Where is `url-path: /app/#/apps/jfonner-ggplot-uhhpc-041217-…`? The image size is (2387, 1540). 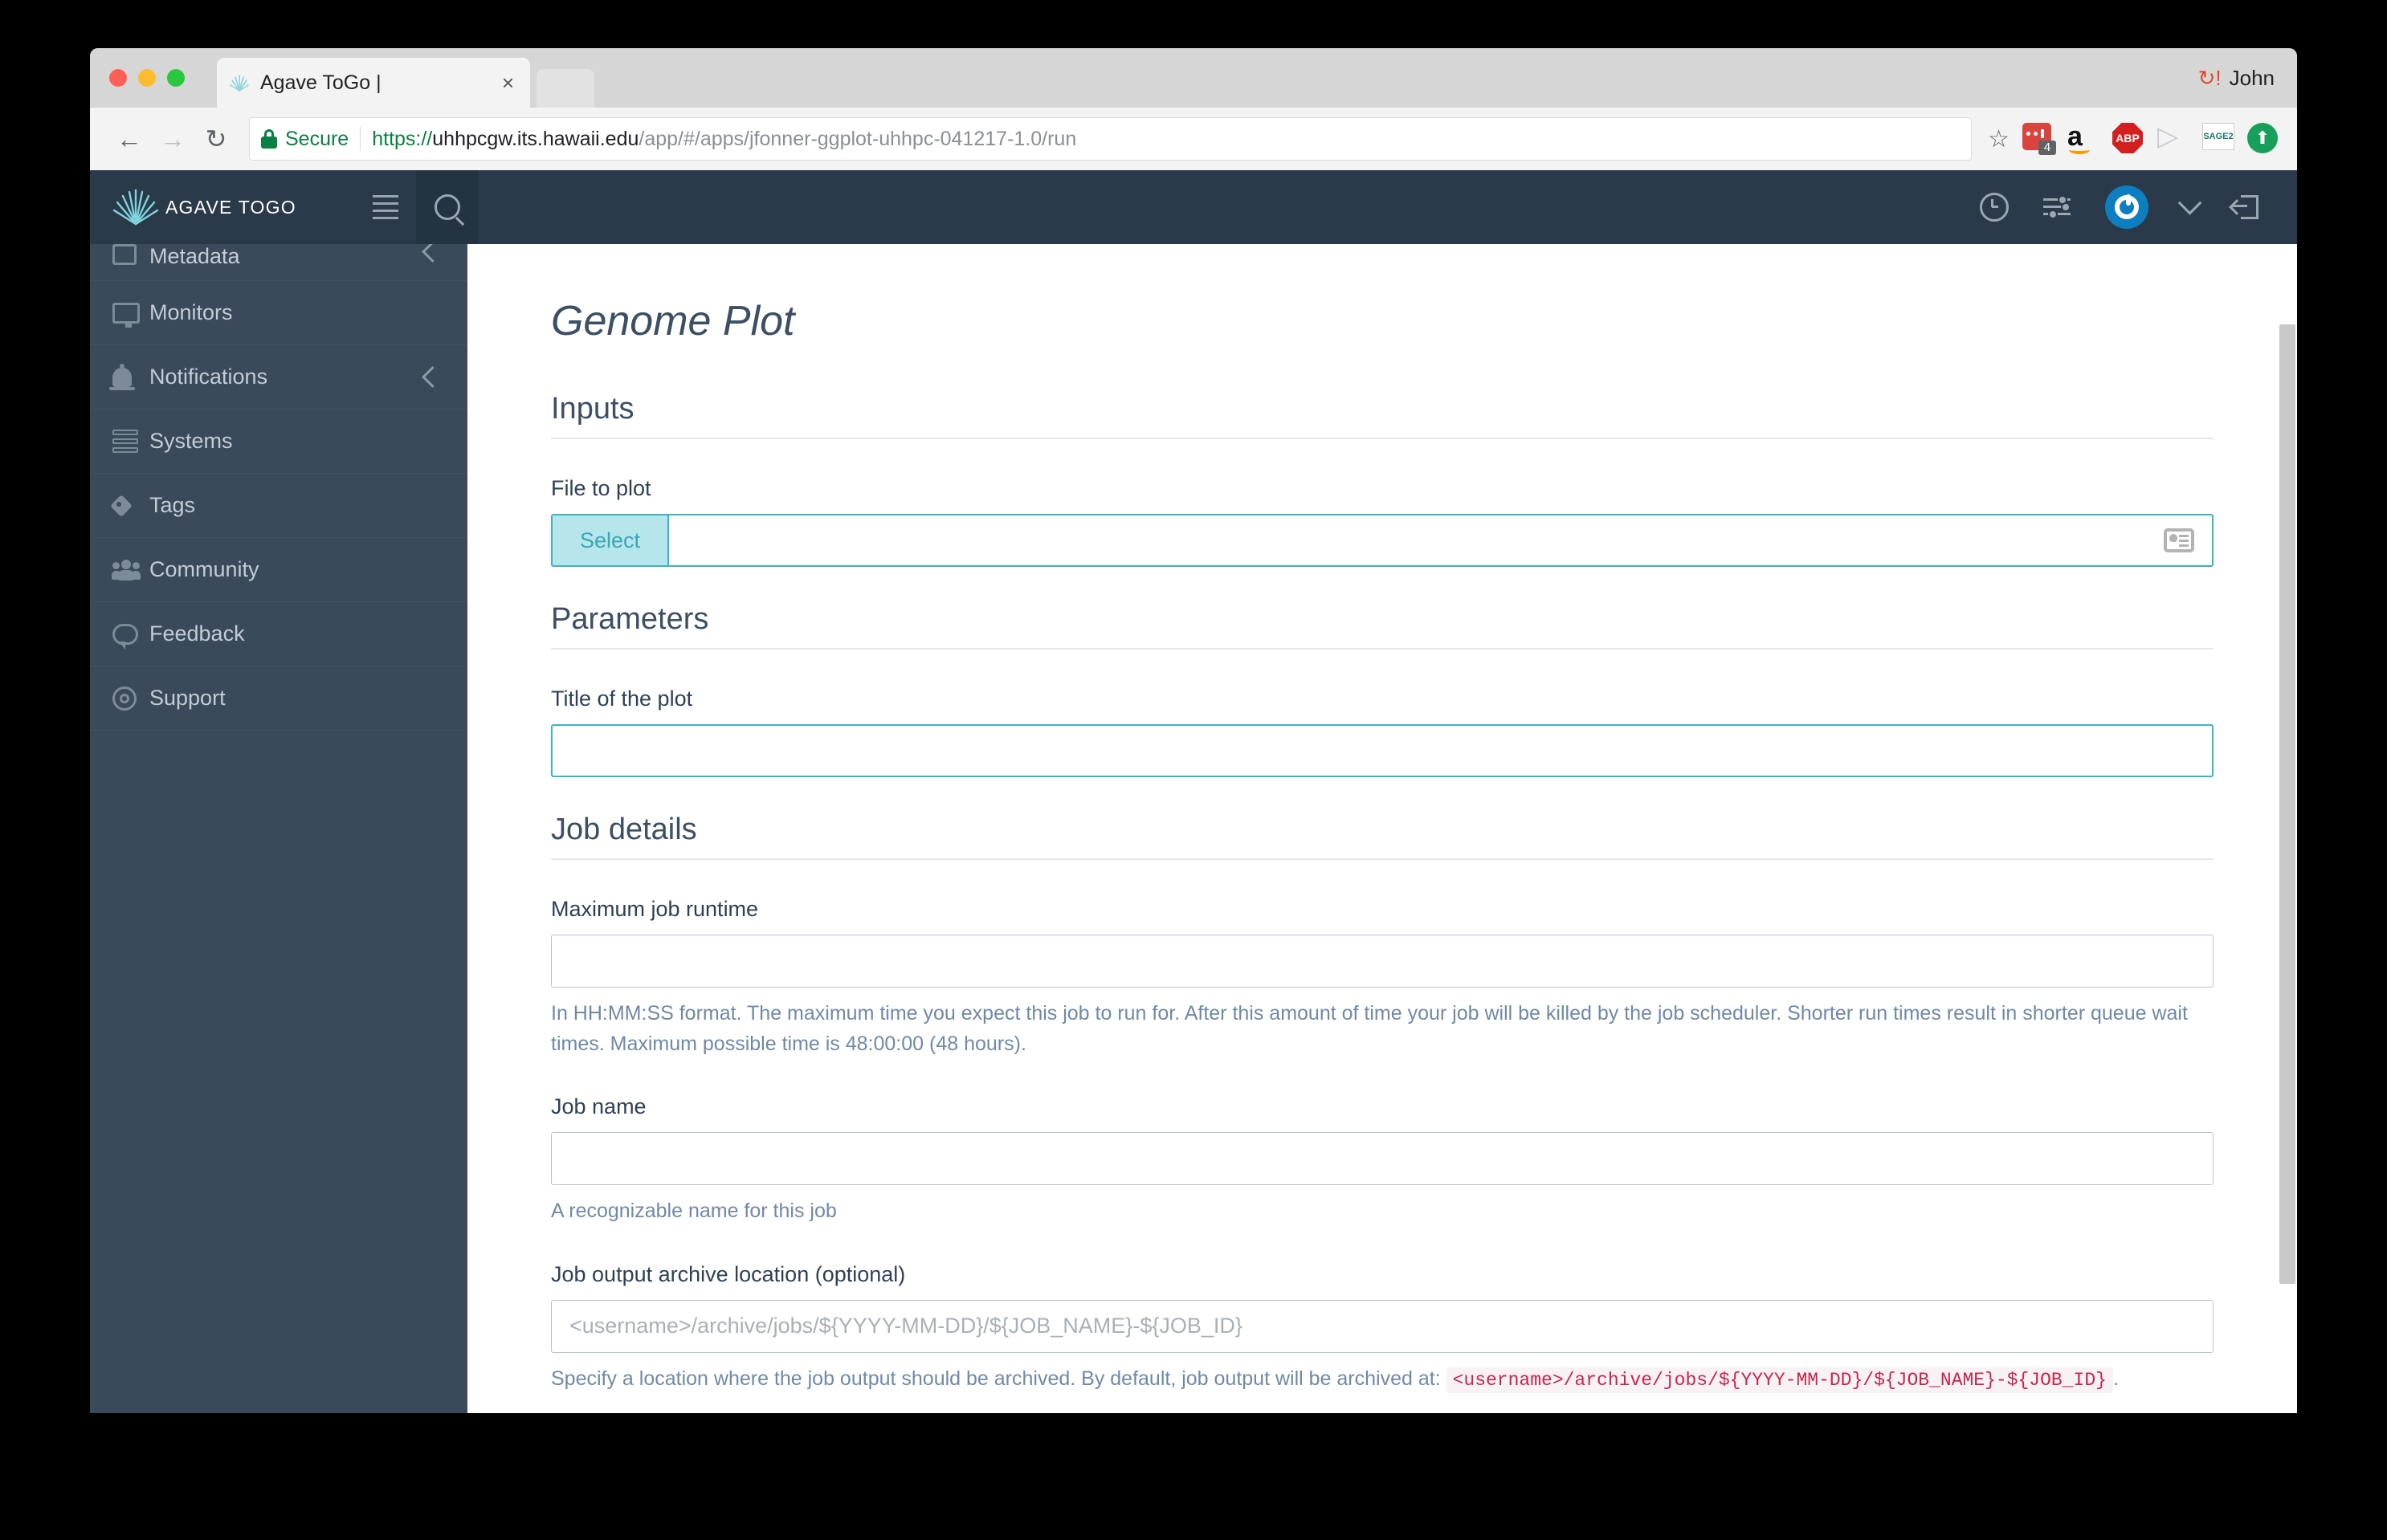 url-path: /app/#/apps/jfonner-ggplot-uhhpc-041217-… is located at coordinates (858, 138).